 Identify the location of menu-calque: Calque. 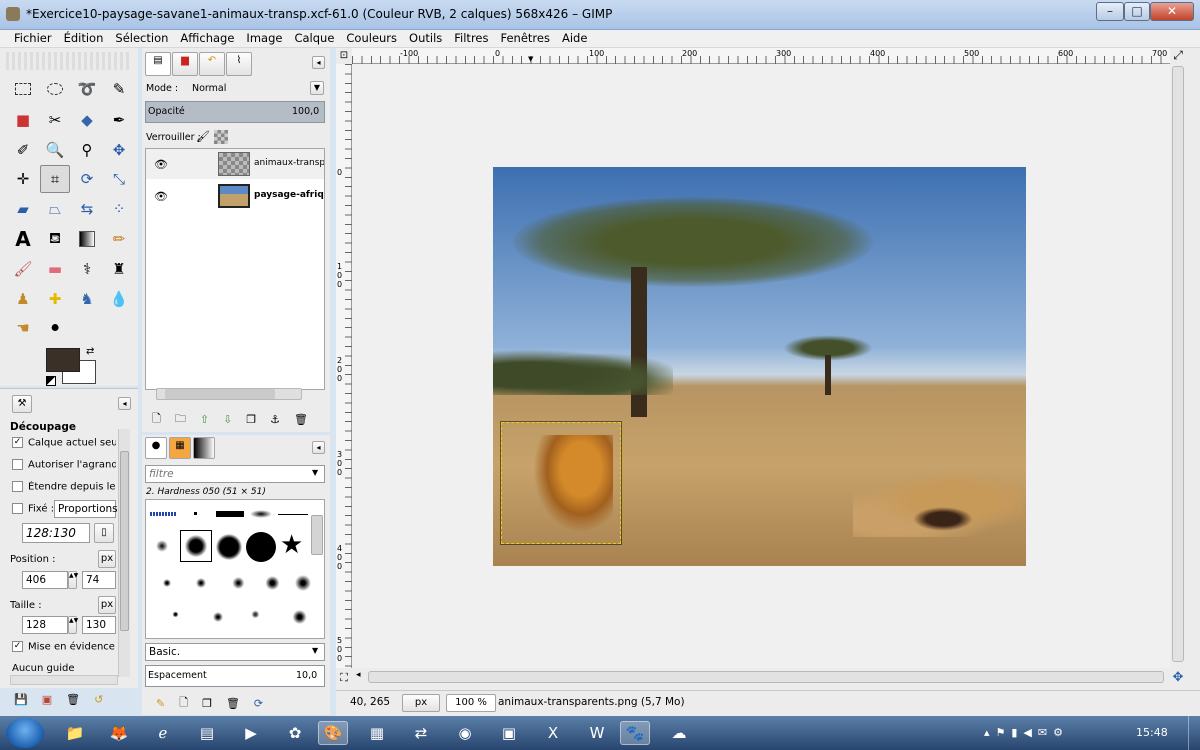
(314, 38).